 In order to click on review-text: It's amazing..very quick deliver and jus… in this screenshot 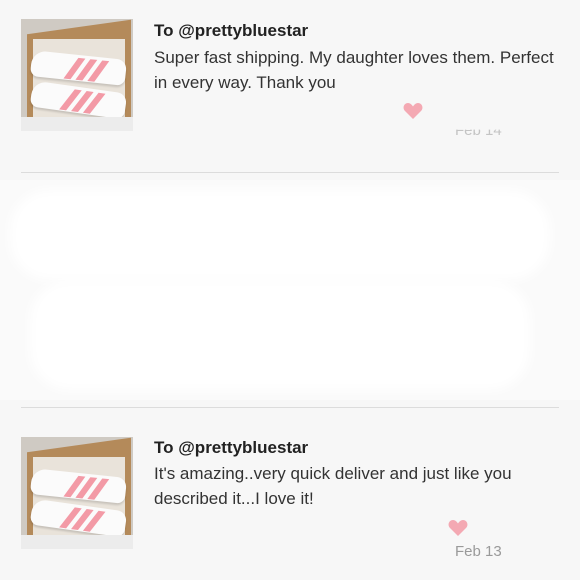, I will do `click(333, 486)`.